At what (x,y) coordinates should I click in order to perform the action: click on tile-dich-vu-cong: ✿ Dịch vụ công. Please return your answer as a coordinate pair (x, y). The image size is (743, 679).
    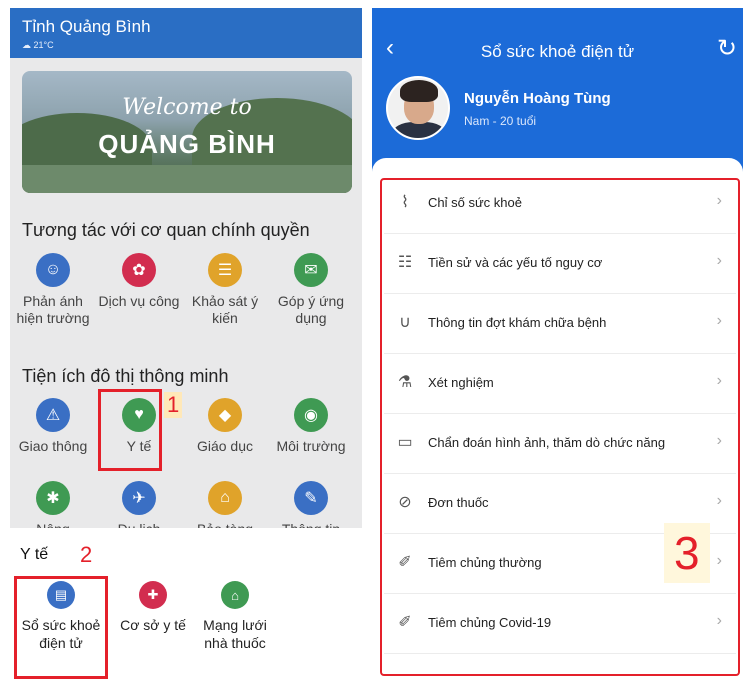
    Looking at the image, I should click on (139, 281).